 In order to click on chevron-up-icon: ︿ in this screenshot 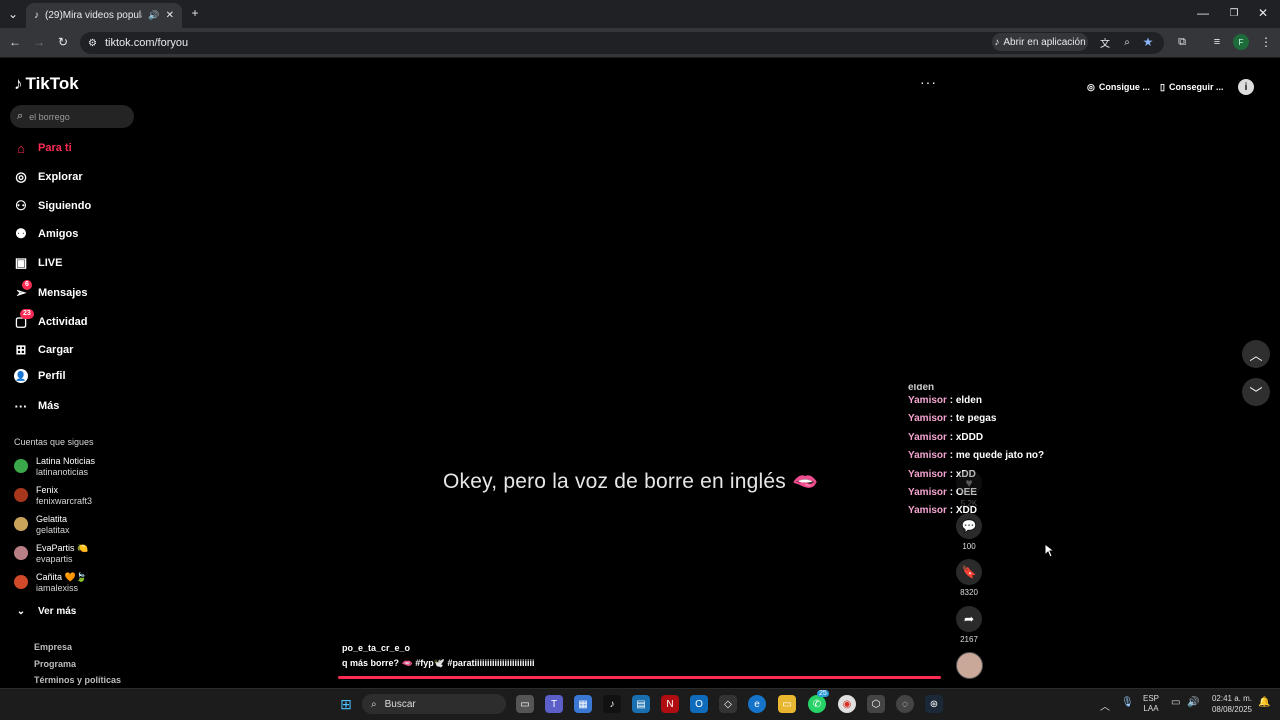, I will do `click(1256, 355)`.